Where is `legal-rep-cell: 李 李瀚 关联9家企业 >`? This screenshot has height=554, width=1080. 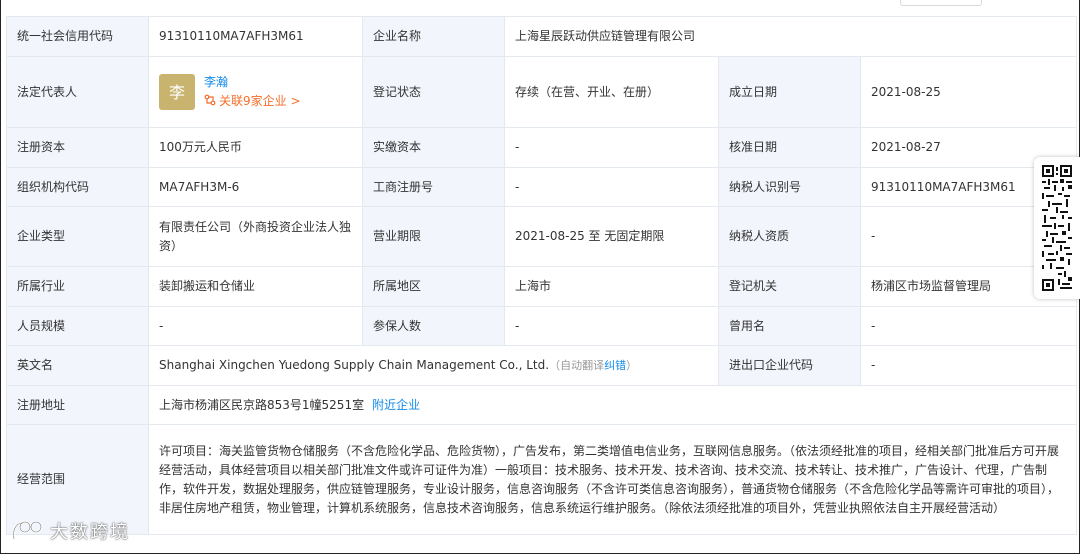 legal-rep-cell: 李 李瀚 关联9家企业 > is located at coordinates (255, 92).